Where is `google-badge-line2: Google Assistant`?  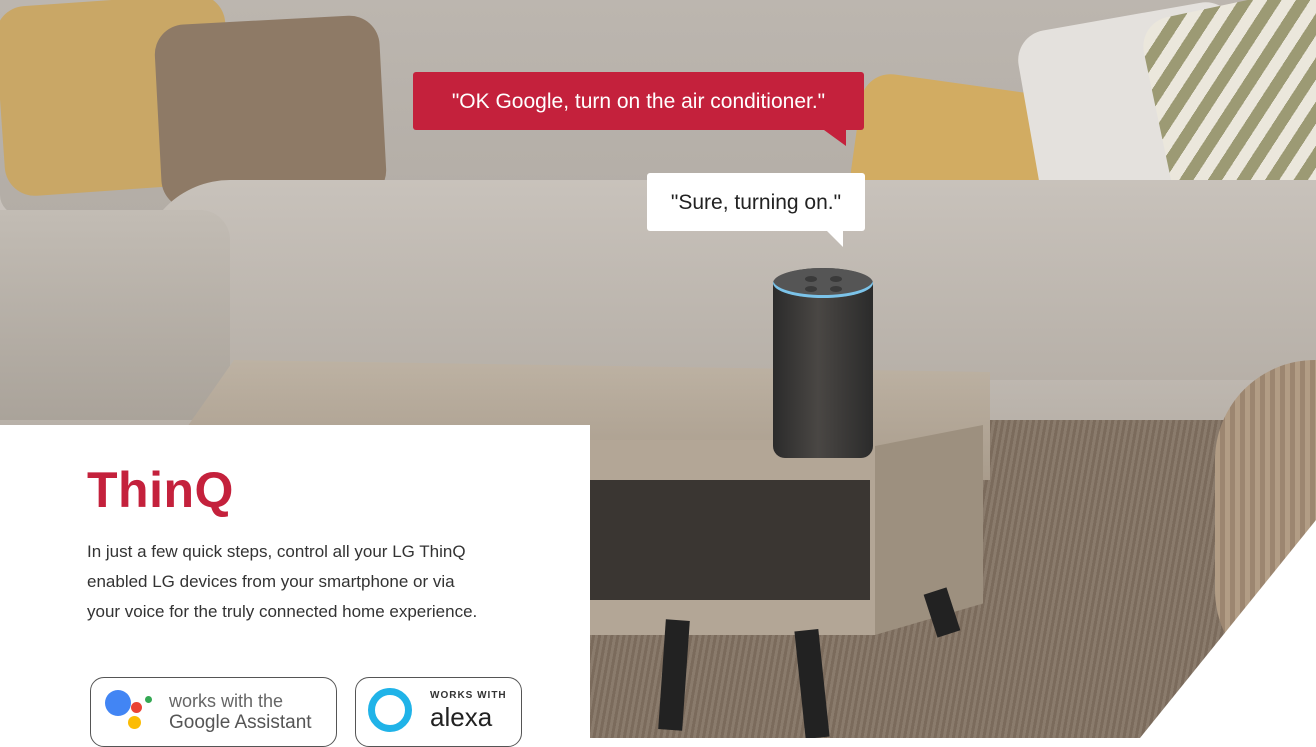 google-badge-line2: Google Assistant is located at coordinates (240, 722).